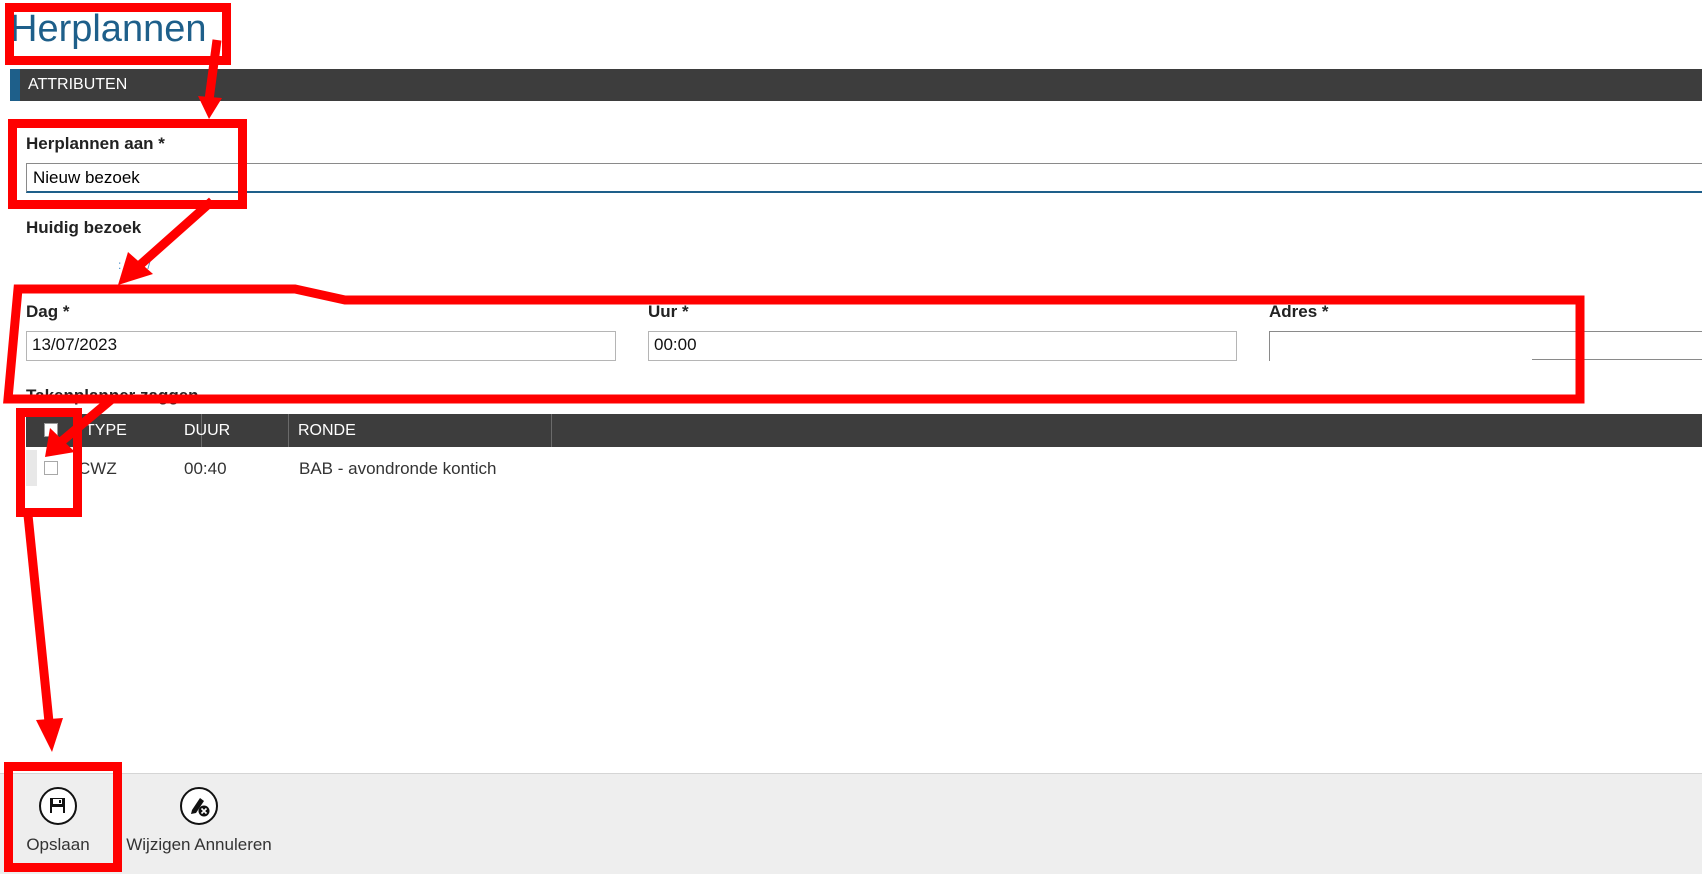 This screenshot has width=1702, height=874. What do you see at coordinates (51, 468) in the screenshot?
I see `row-checkbox` at bounding box center [51, 468].